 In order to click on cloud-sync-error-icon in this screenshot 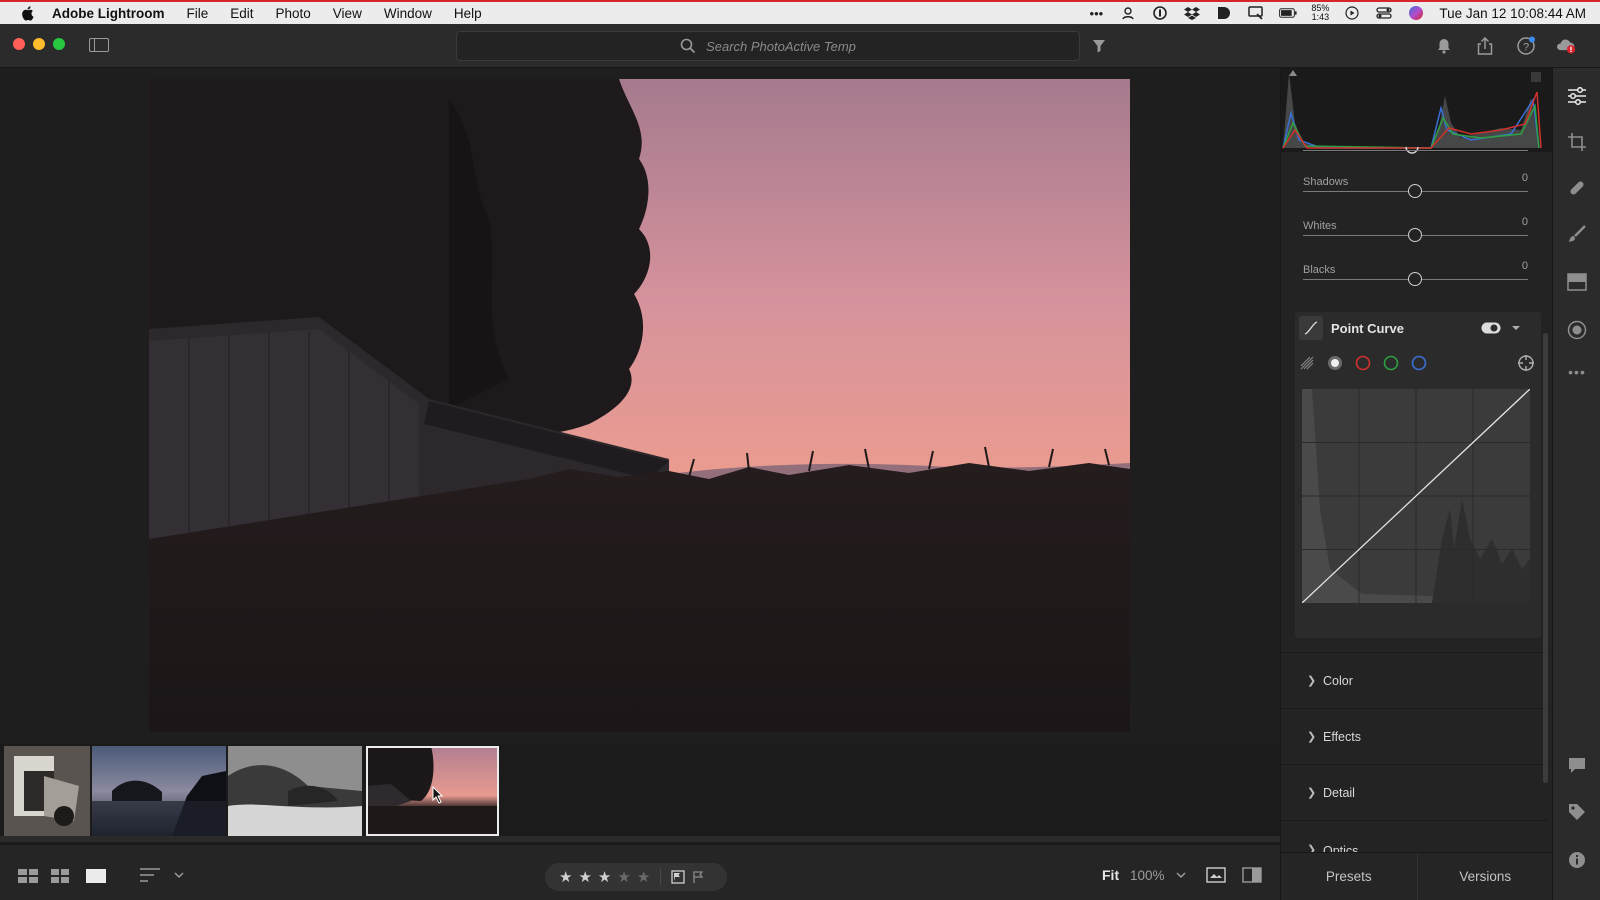, I will do `click(1566, 46)`.